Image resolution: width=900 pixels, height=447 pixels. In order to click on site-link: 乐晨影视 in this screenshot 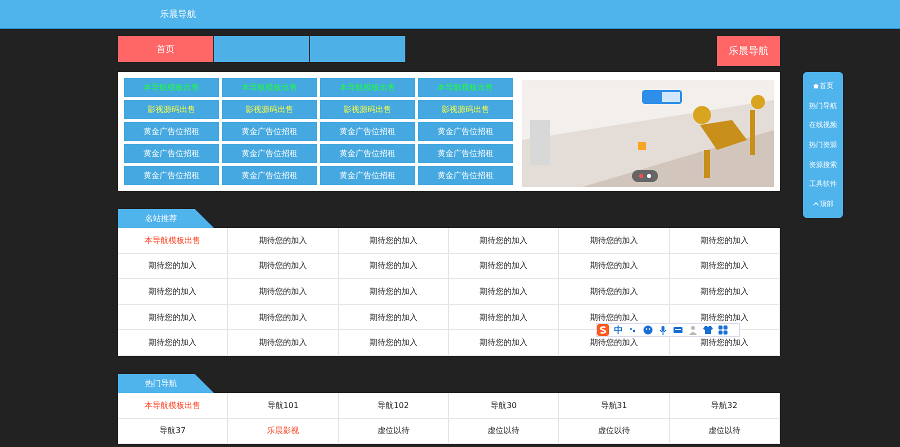, I will do `click(283, 431)`.